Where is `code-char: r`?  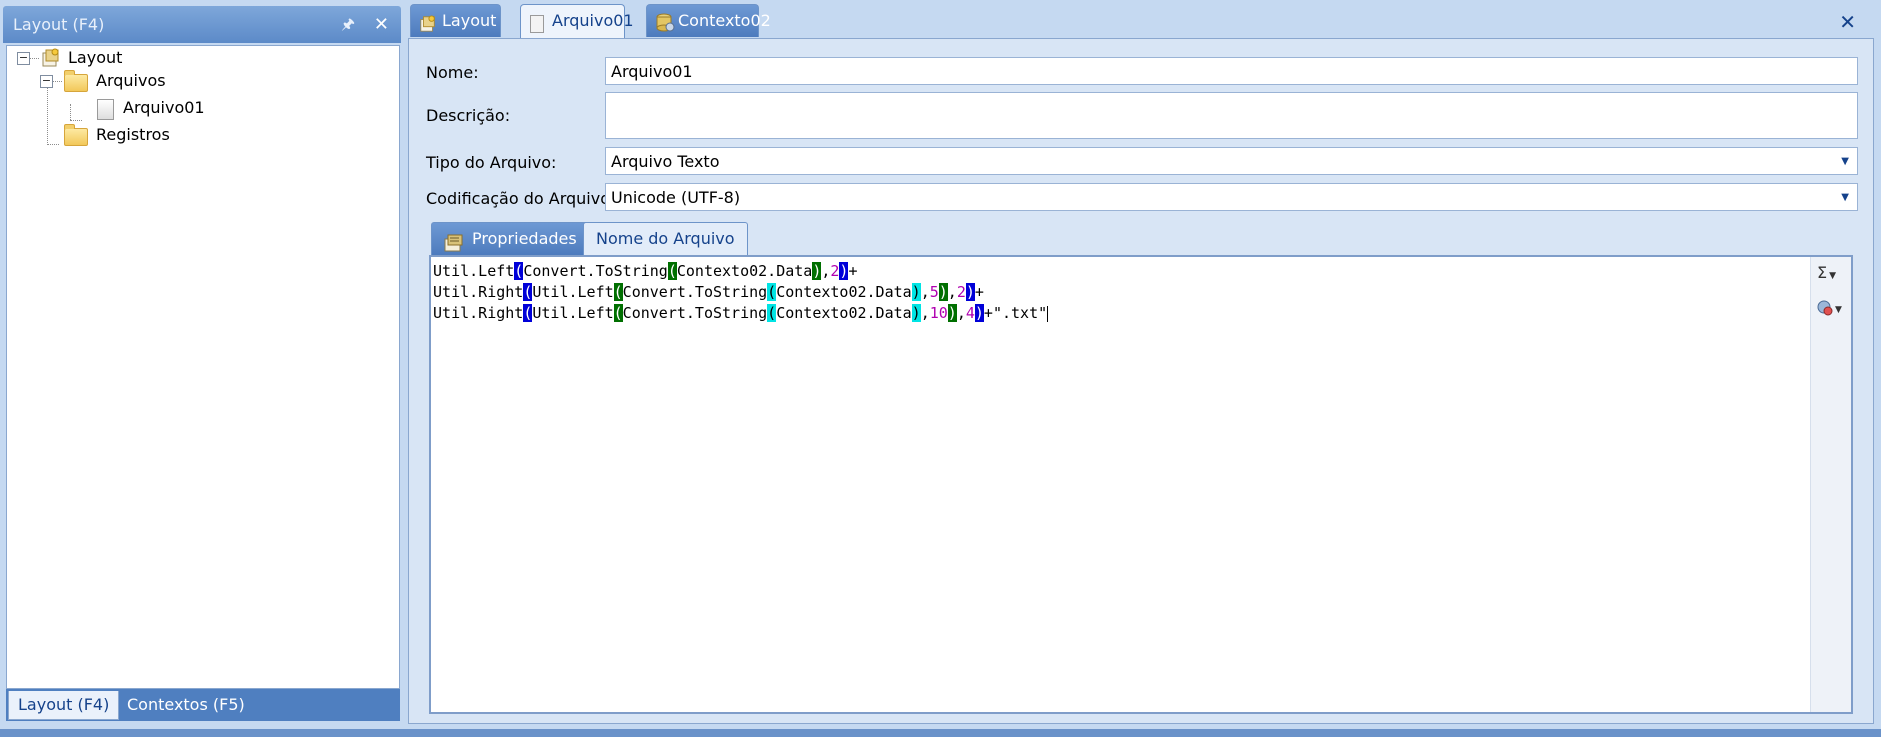 code-char: r is located at coordinates (636, 271).